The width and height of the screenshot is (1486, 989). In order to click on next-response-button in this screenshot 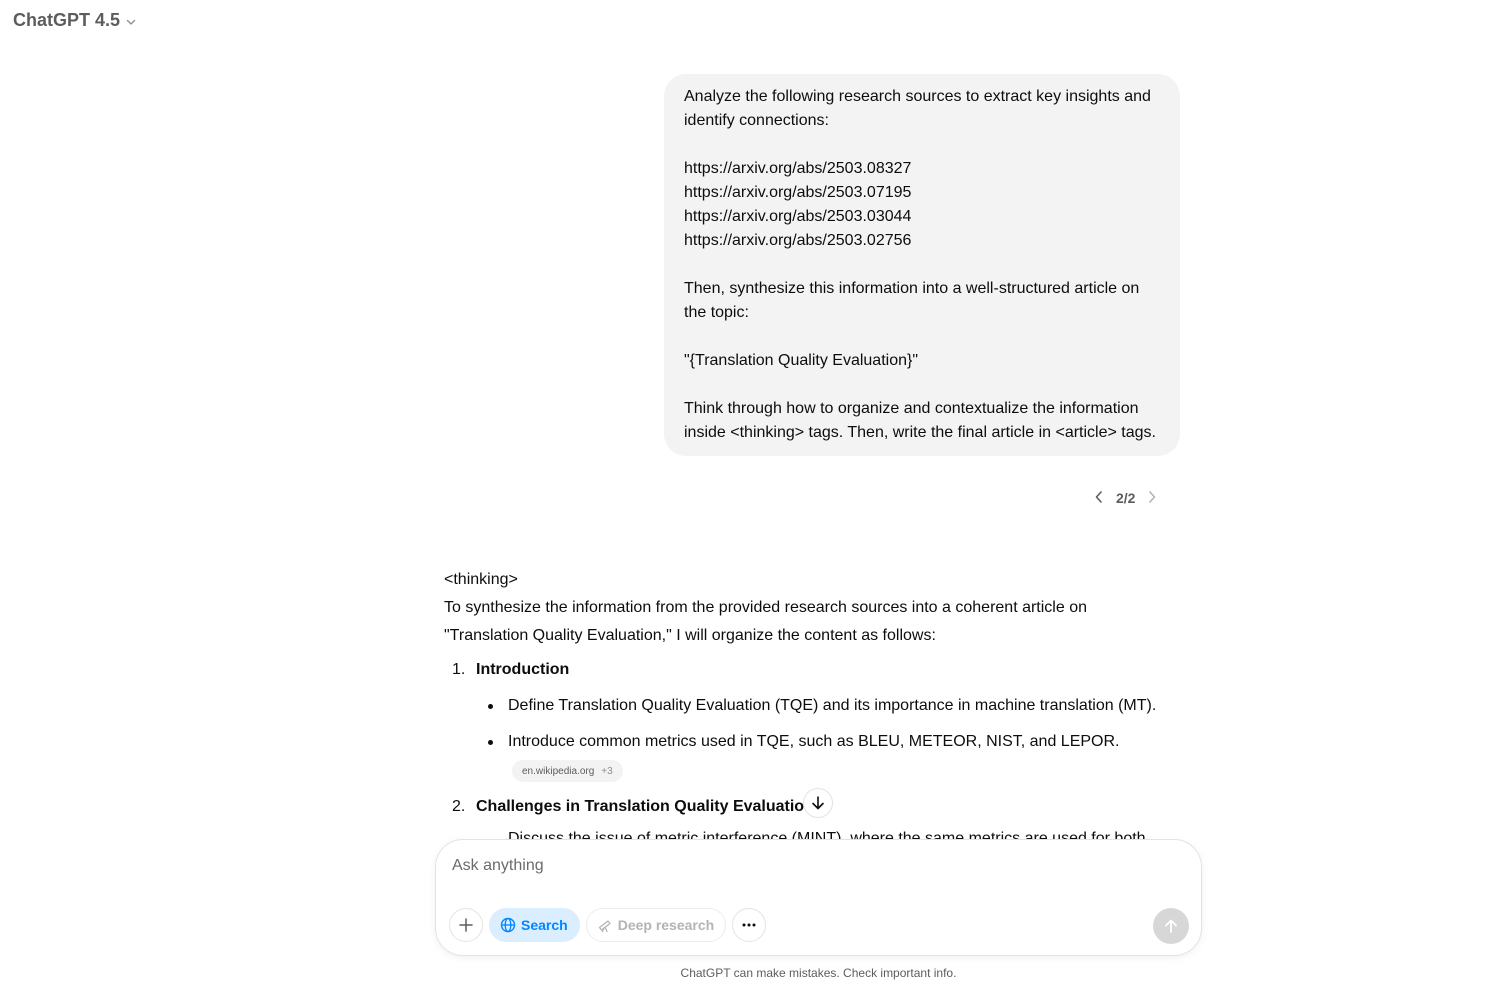, I will do `click(1152, 497)`.